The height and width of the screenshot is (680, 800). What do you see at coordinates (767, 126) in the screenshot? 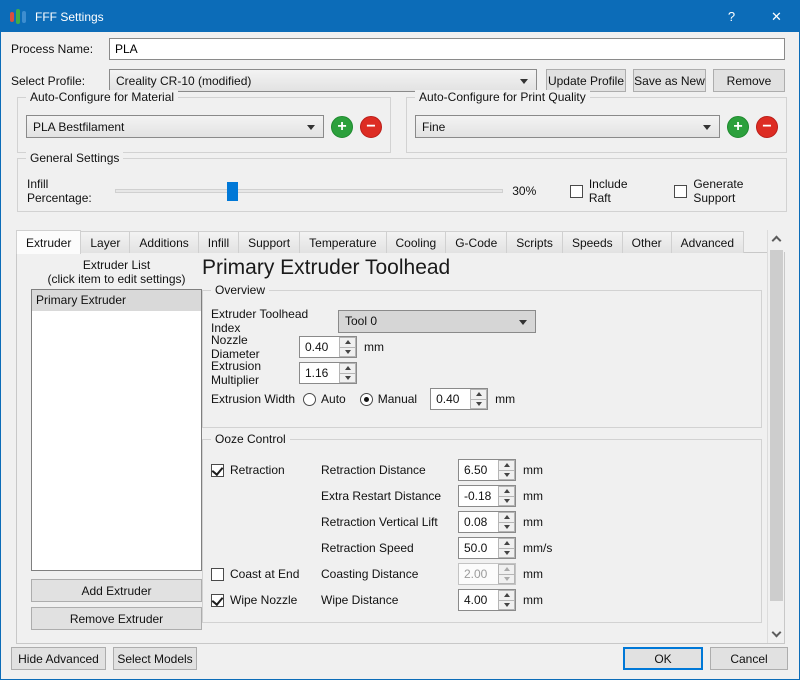
I see `remove-quality-button: −` at bounding box center [767, 126].